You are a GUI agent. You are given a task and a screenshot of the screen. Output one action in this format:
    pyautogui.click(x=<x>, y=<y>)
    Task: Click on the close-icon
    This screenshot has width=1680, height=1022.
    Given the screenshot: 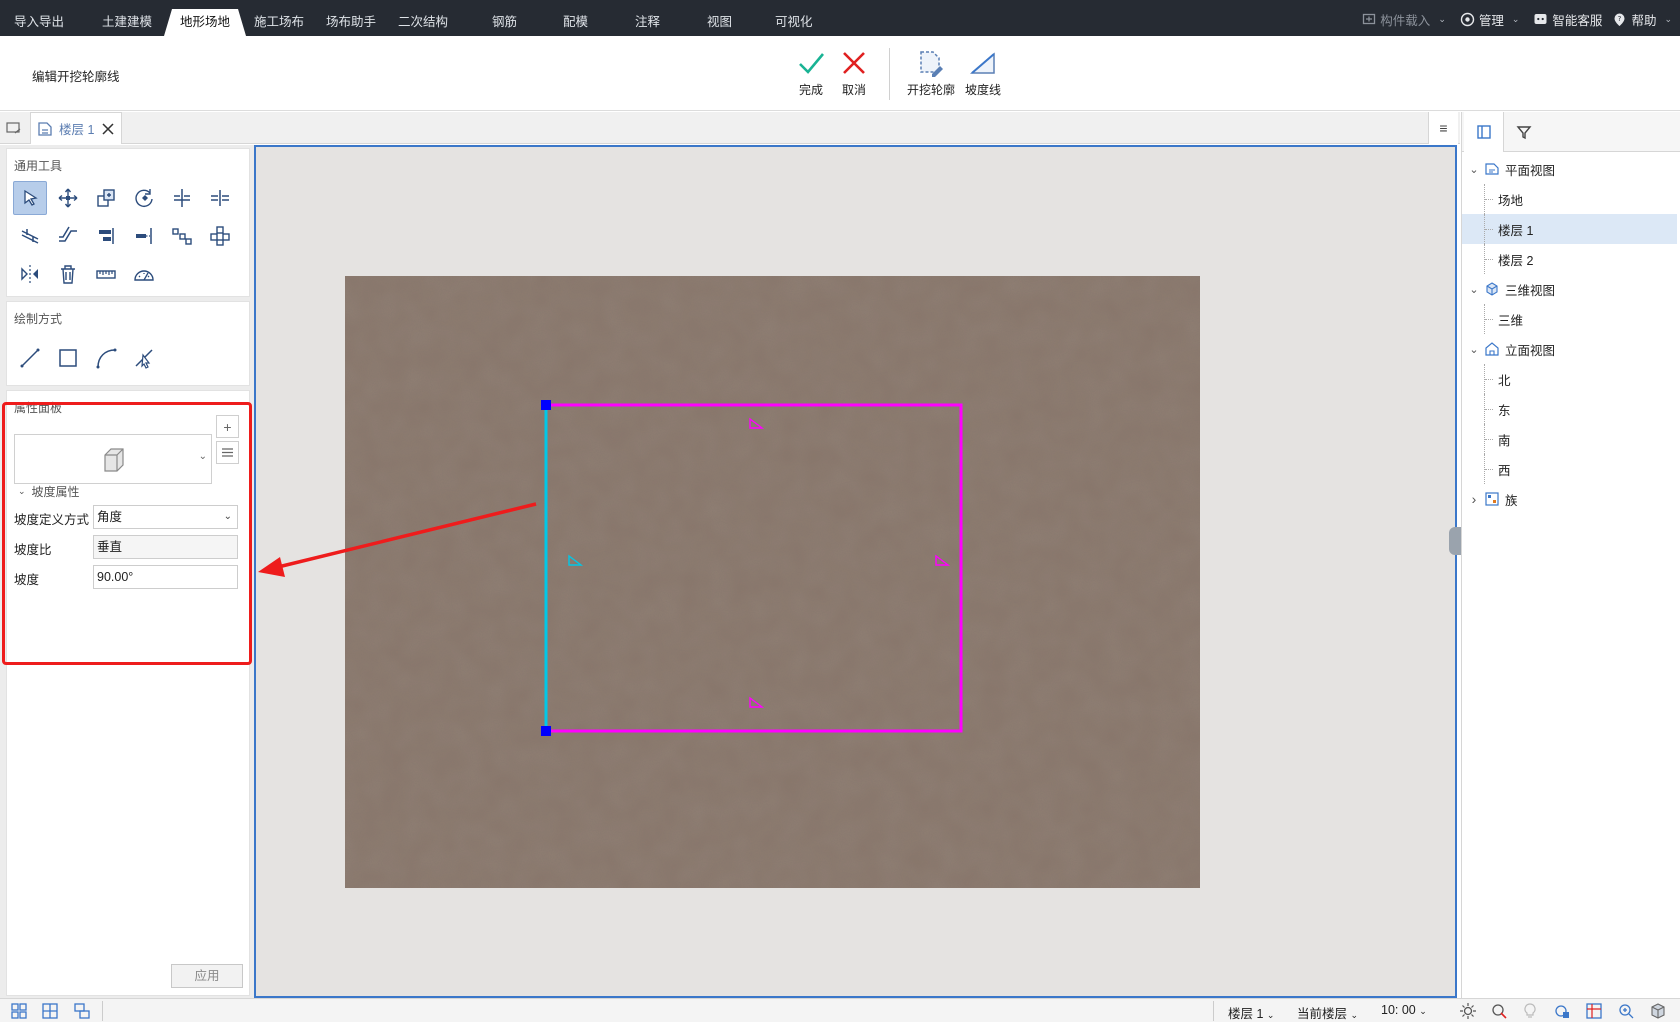 What is the action you would take?
    pyautogui.click(x=108, y=129)
    